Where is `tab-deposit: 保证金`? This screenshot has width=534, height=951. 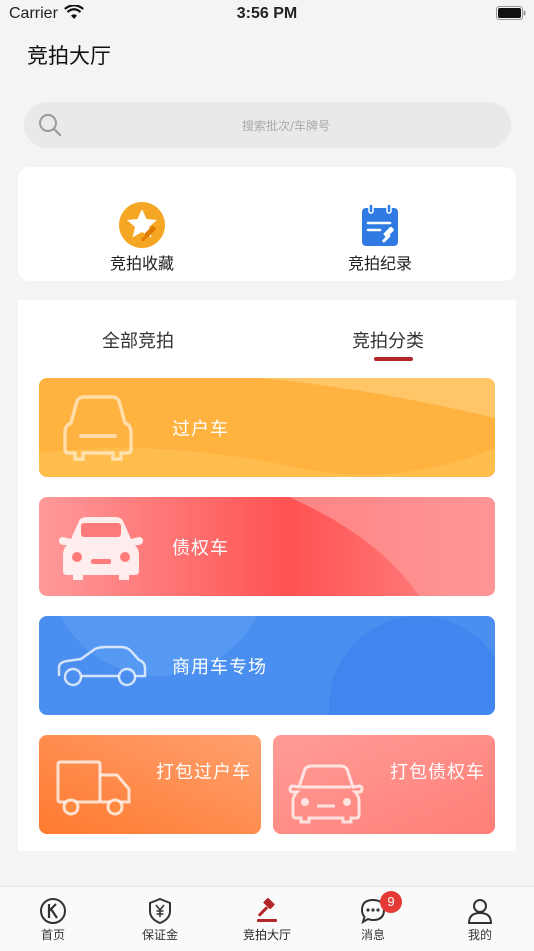 tab-deposit: 保证金 is located at coordinates (160, 920).